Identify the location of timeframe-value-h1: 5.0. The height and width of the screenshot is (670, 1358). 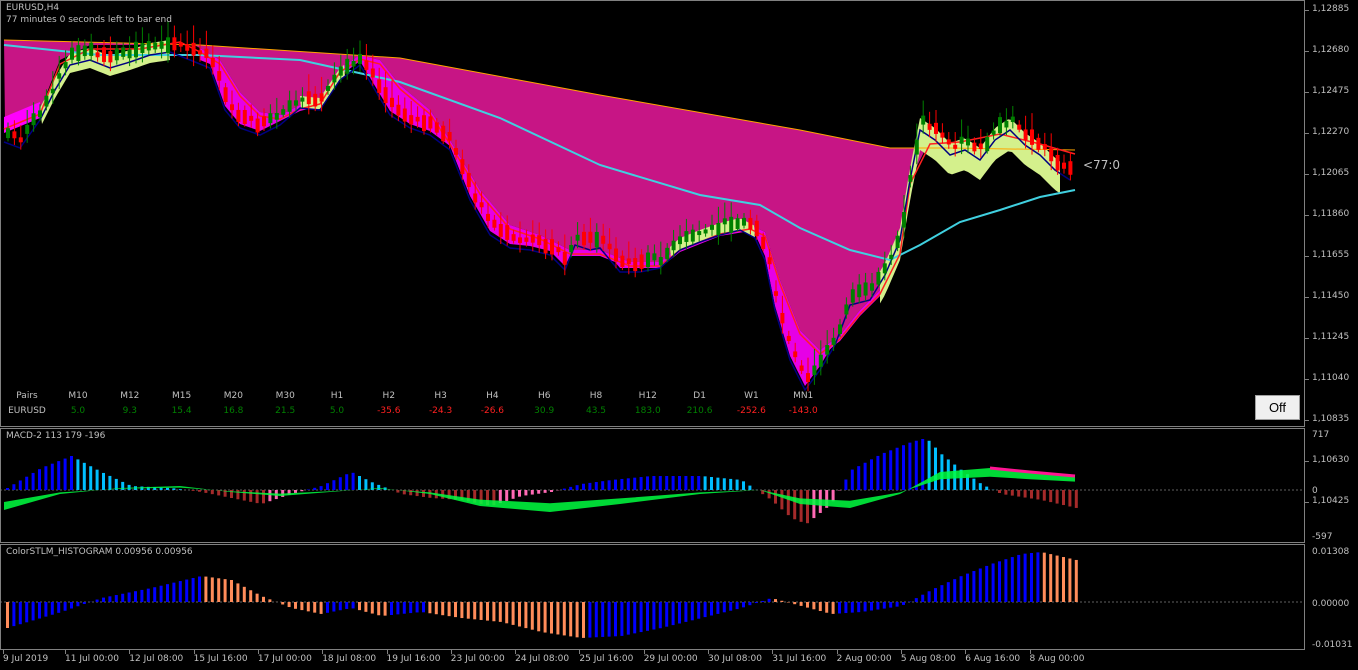
(337, 411).